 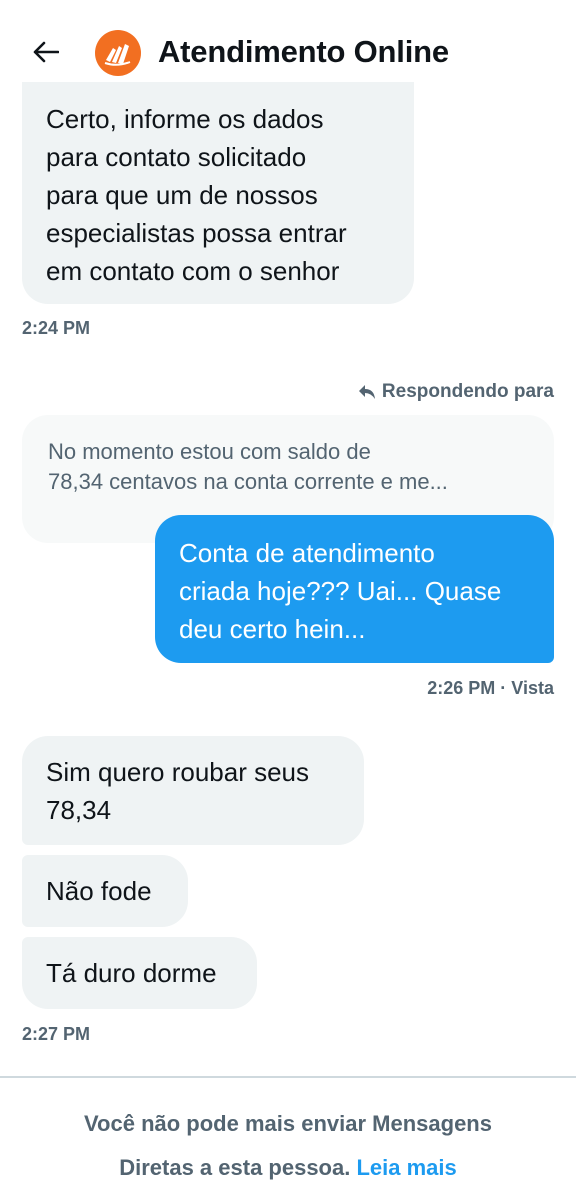 I want to click on learn-more-link: Leia mais, so click(x=406, y=1167).